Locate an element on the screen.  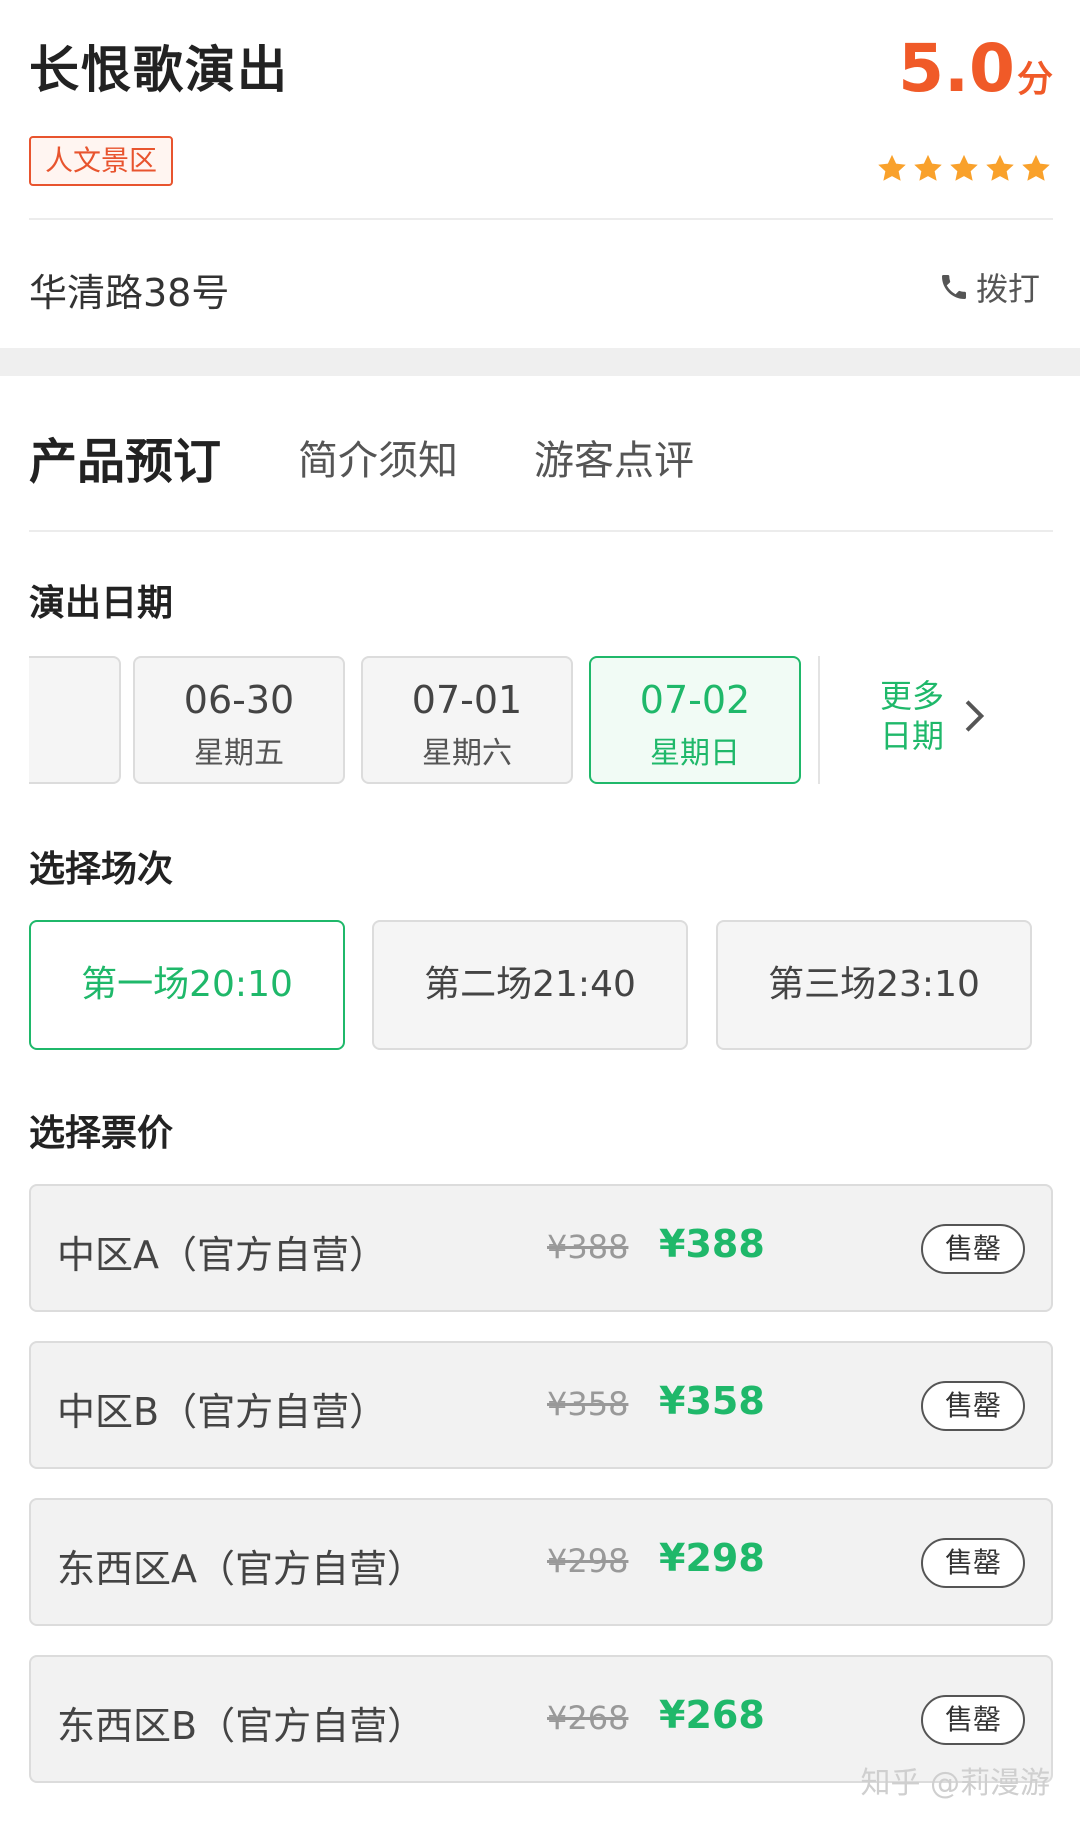
price-row: 中区A（官方自营） ¥388 ¥388 售罄 is located at coordinates (541, 1248).